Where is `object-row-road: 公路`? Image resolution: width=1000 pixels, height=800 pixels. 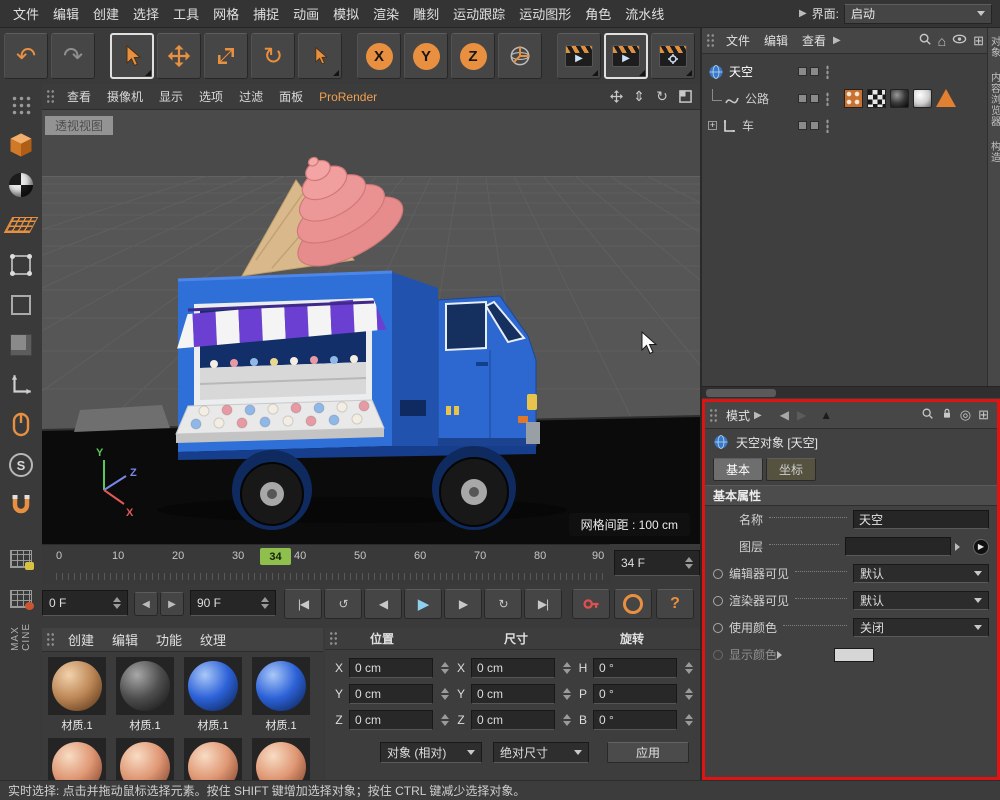 object-row-road: 公路 is located at coordinates (851, 98).